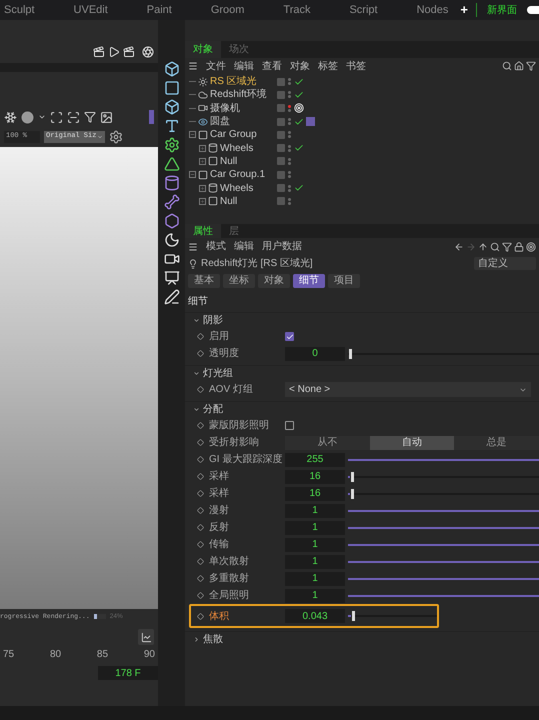 The height and width of the screenshot is (720, 539). Describe the element at coordinates (204, 281) in the screenshot. I see `attribute-tab: 基本` at that location.